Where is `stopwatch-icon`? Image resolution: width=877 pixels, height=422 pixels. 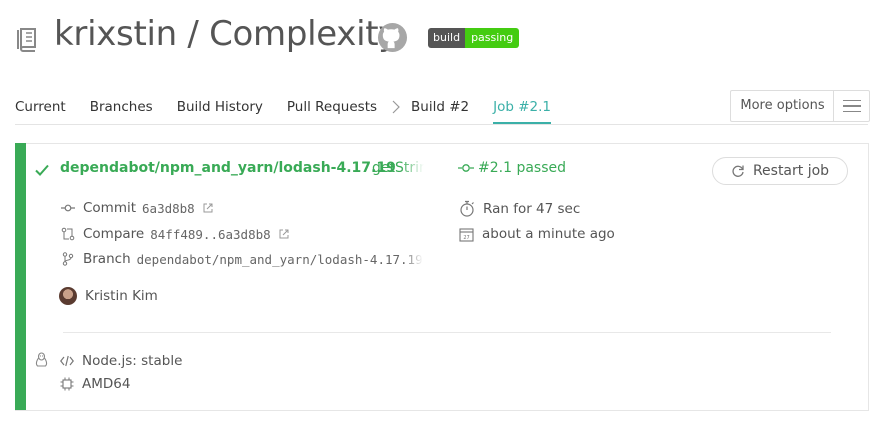
stopwatch-icon is located at coordinates (467, 208).